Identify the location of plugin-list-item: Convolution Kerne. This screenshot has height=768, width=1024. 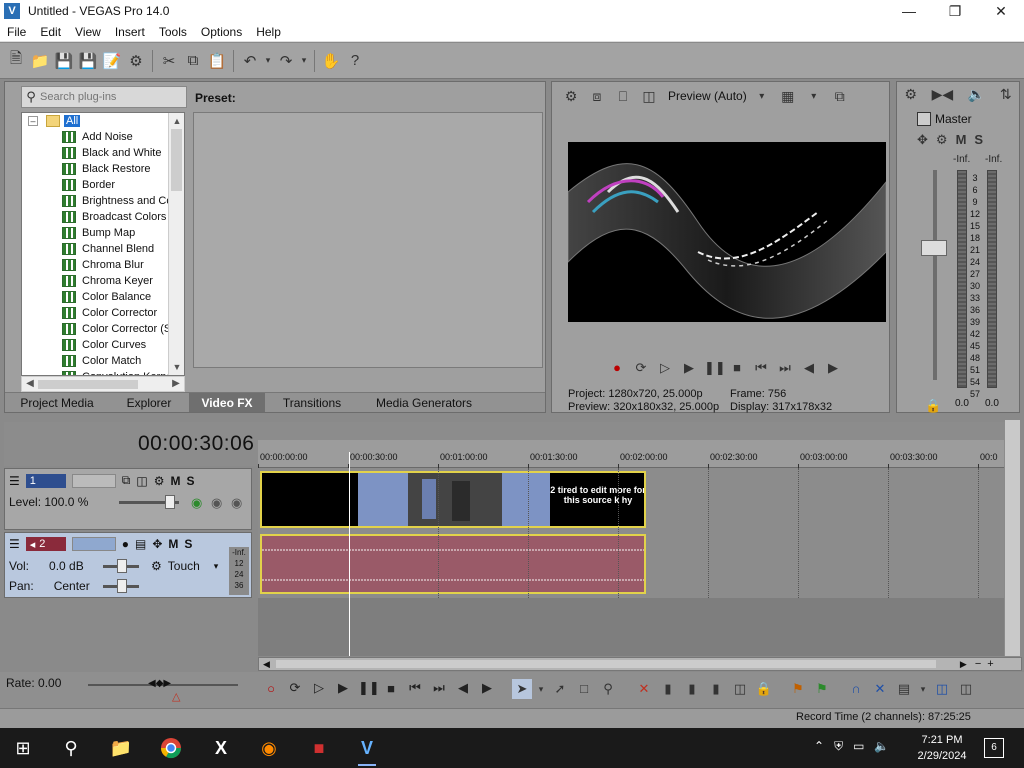
(117, 372).